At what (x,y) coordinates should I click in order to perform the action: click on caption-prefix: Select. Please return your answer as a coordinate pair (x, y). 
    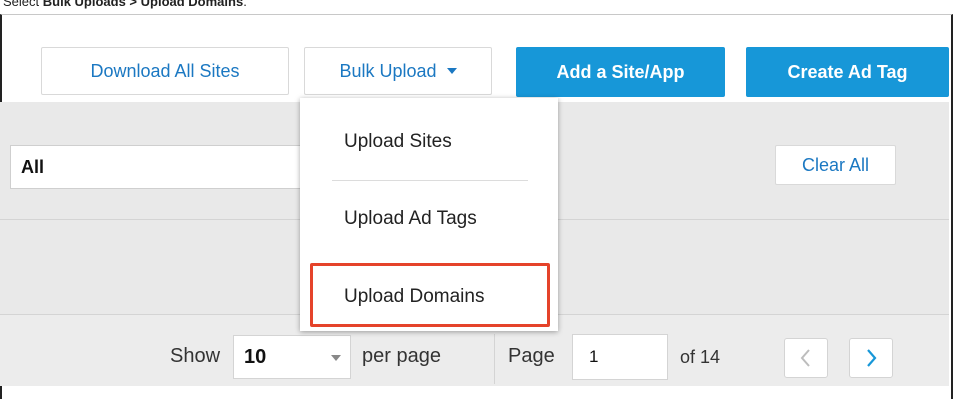
    Looking at the image, I should click on (23, 4).